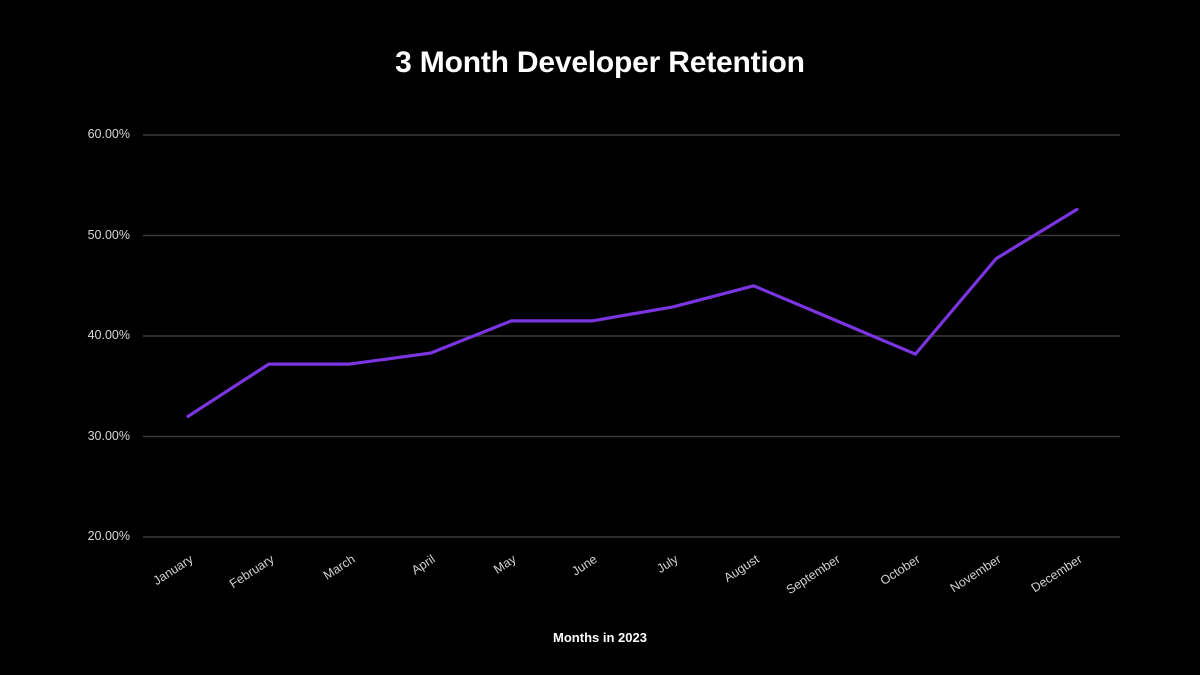 The width and height of the screenshot is (1200, 675). I want to click on x-axis-title: Months in 2023, so click(600, 637).